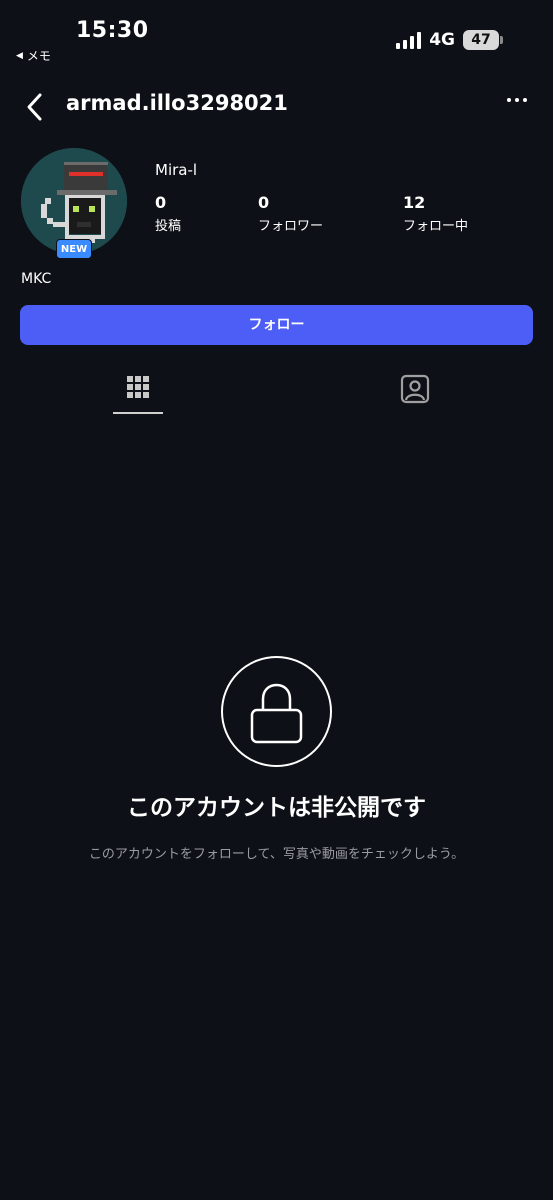  Describe the element at coordinates (276, 325) in the screenshot. I see `follow-button: フォロー` at that location.